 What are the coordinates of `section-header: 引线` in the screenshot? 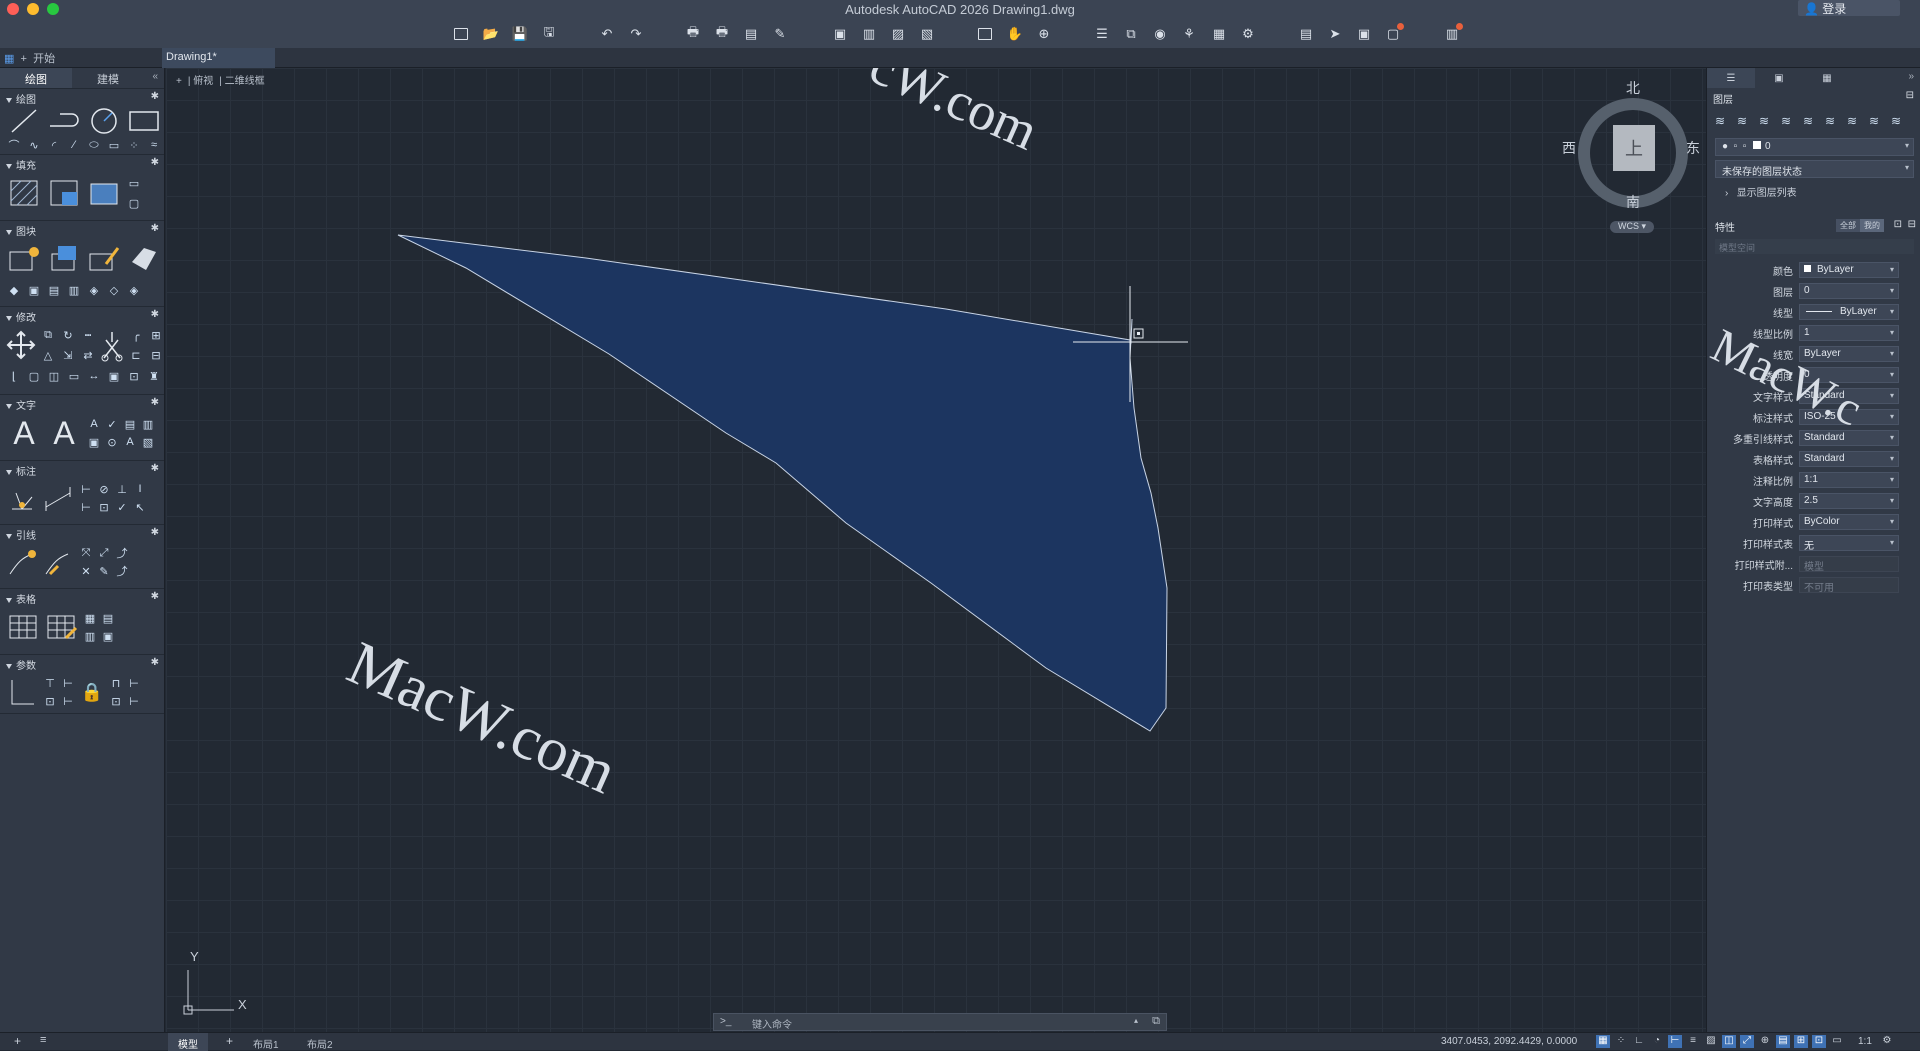 It's located at (82, 533).